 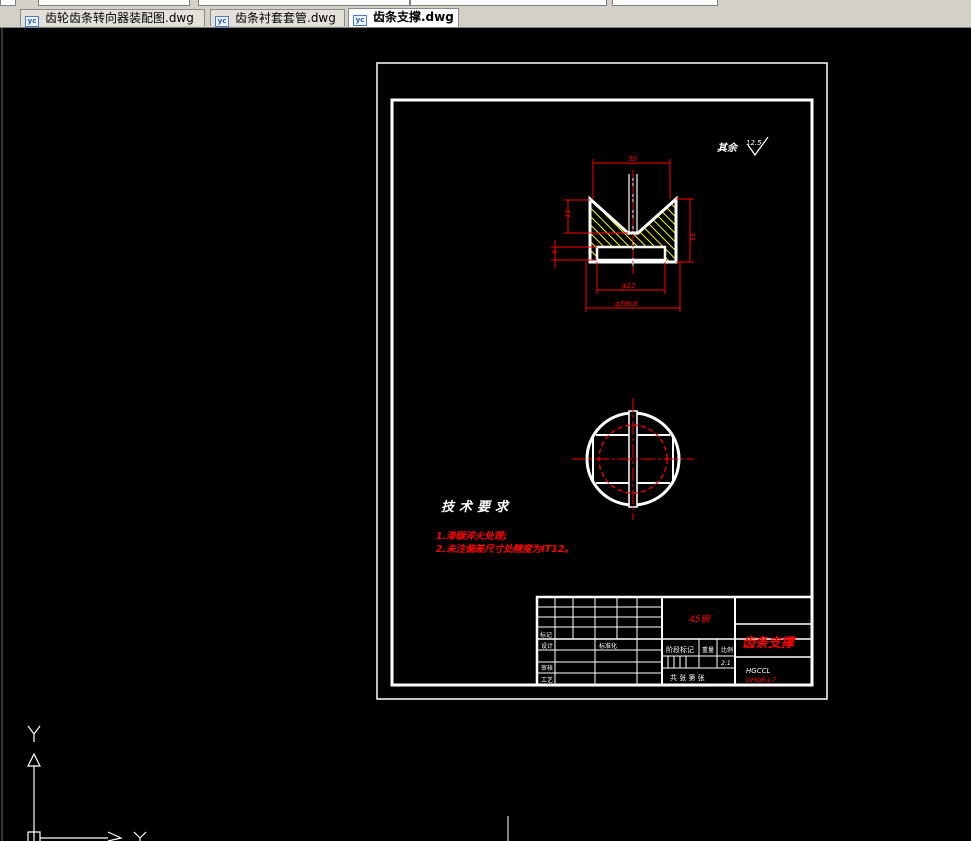 What do you see at coordinates (687, 677) in the screenshot?
I see `sheets-label: 共 张 第 张` at bounding box center [687, 677].